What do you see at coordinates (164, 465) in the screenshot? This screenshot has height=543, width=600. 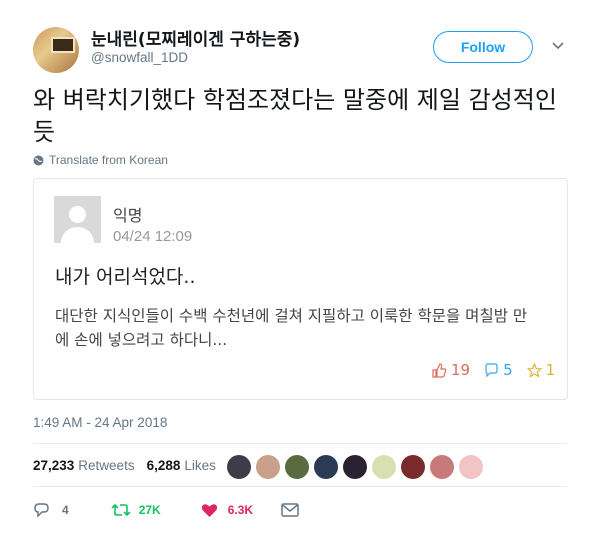 I see `likes-count: 6,288` at bounding box center [164, 465].